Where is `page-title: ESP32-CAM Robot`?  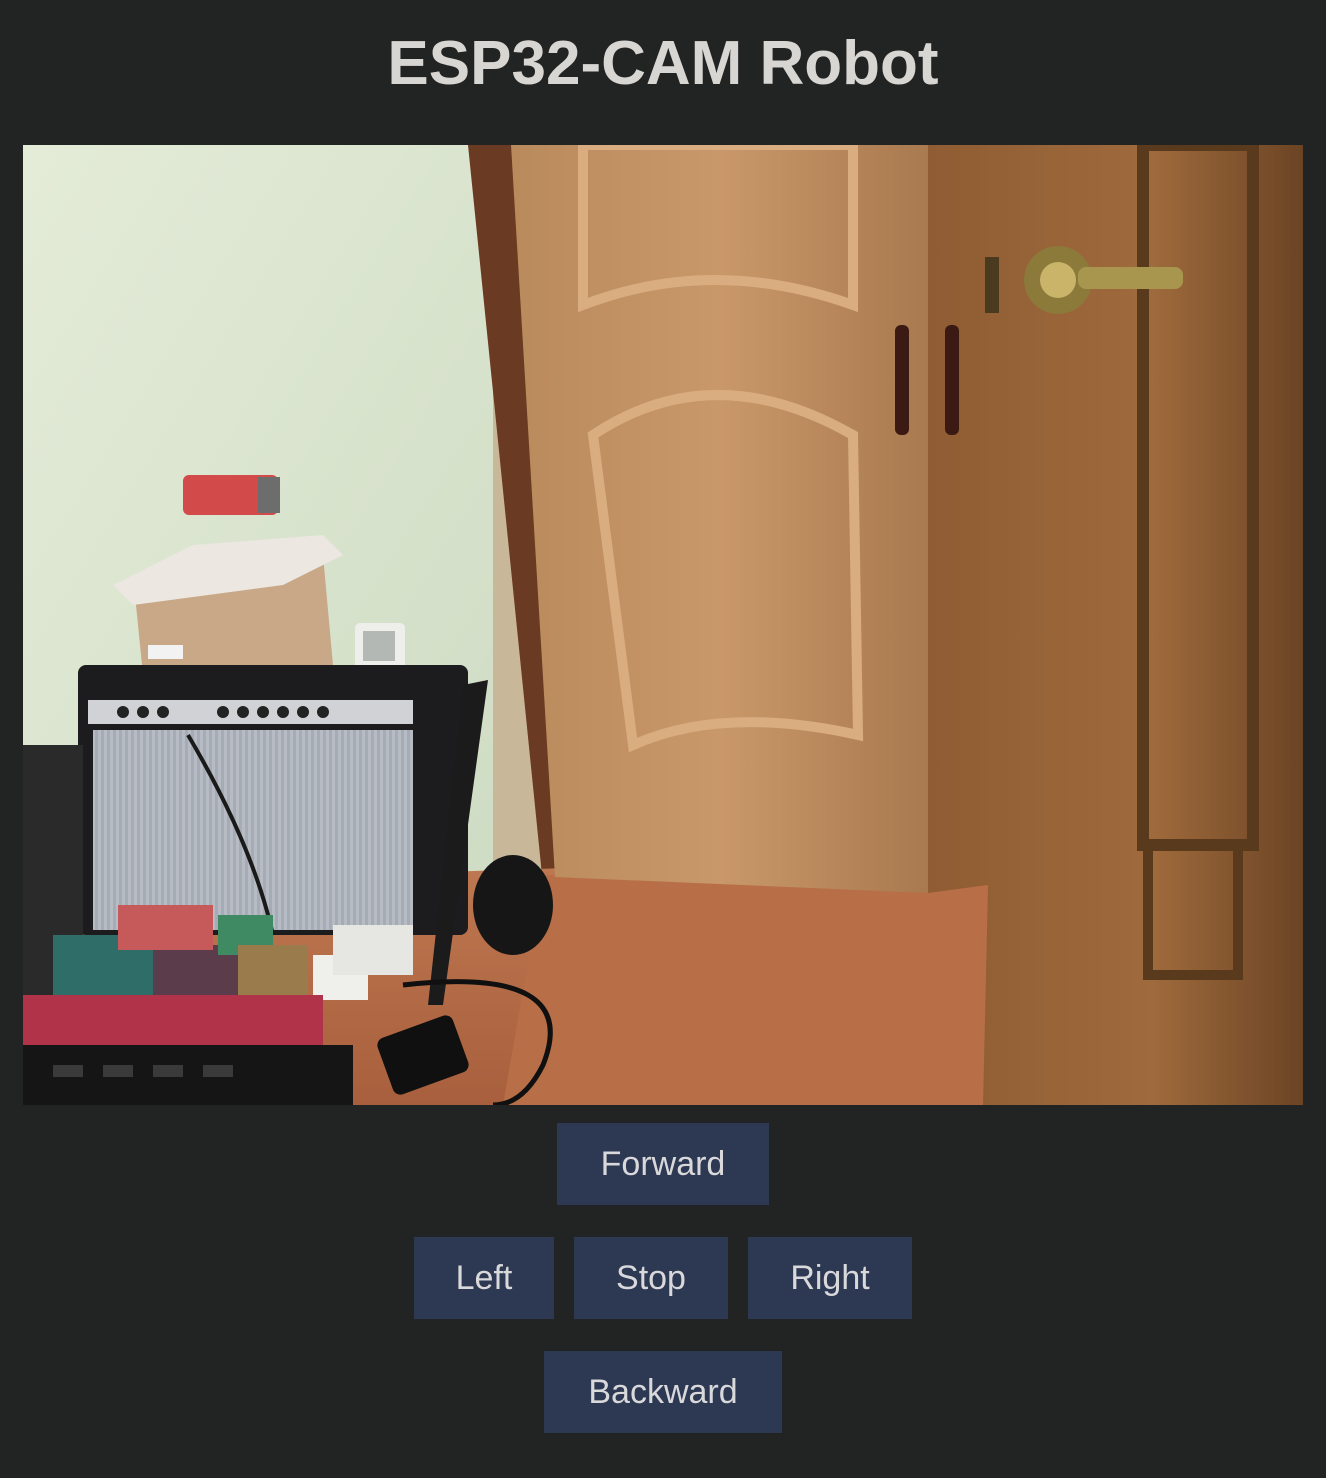 page-title: ESP32-CAM Robot is located at coordinates (663, 63).